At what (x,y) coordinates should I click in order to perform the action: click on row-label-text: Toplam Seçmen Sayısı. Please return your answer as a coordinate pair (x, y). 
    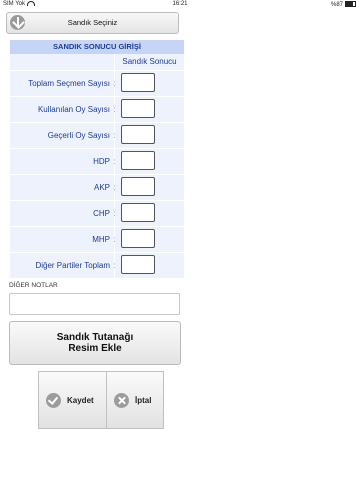
    Looking at the image, I should click on (69, 83).